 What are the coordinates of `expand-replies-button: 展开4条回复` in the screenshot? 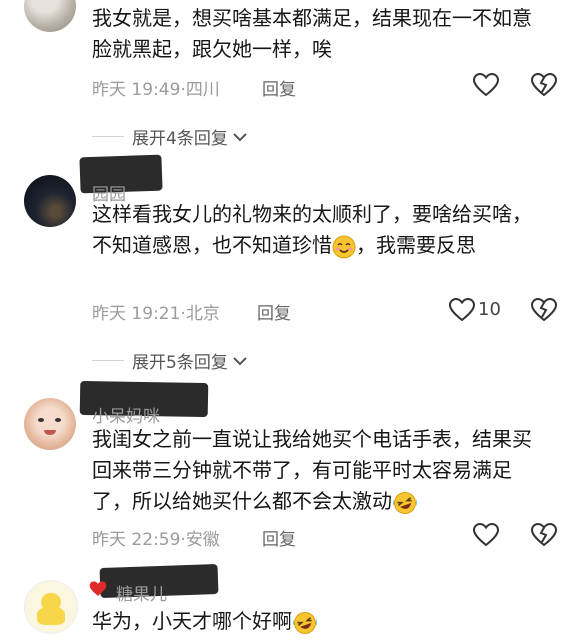 It's located at (190, 136).